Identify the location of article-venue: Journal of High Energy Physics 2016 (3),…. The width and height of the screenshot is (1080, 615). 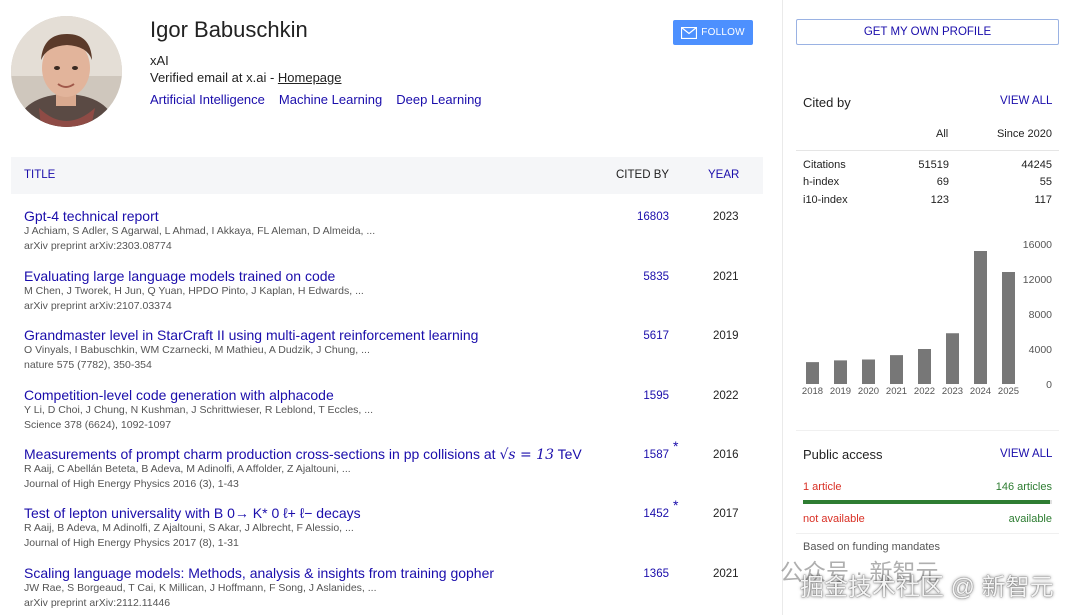
(131, 484).